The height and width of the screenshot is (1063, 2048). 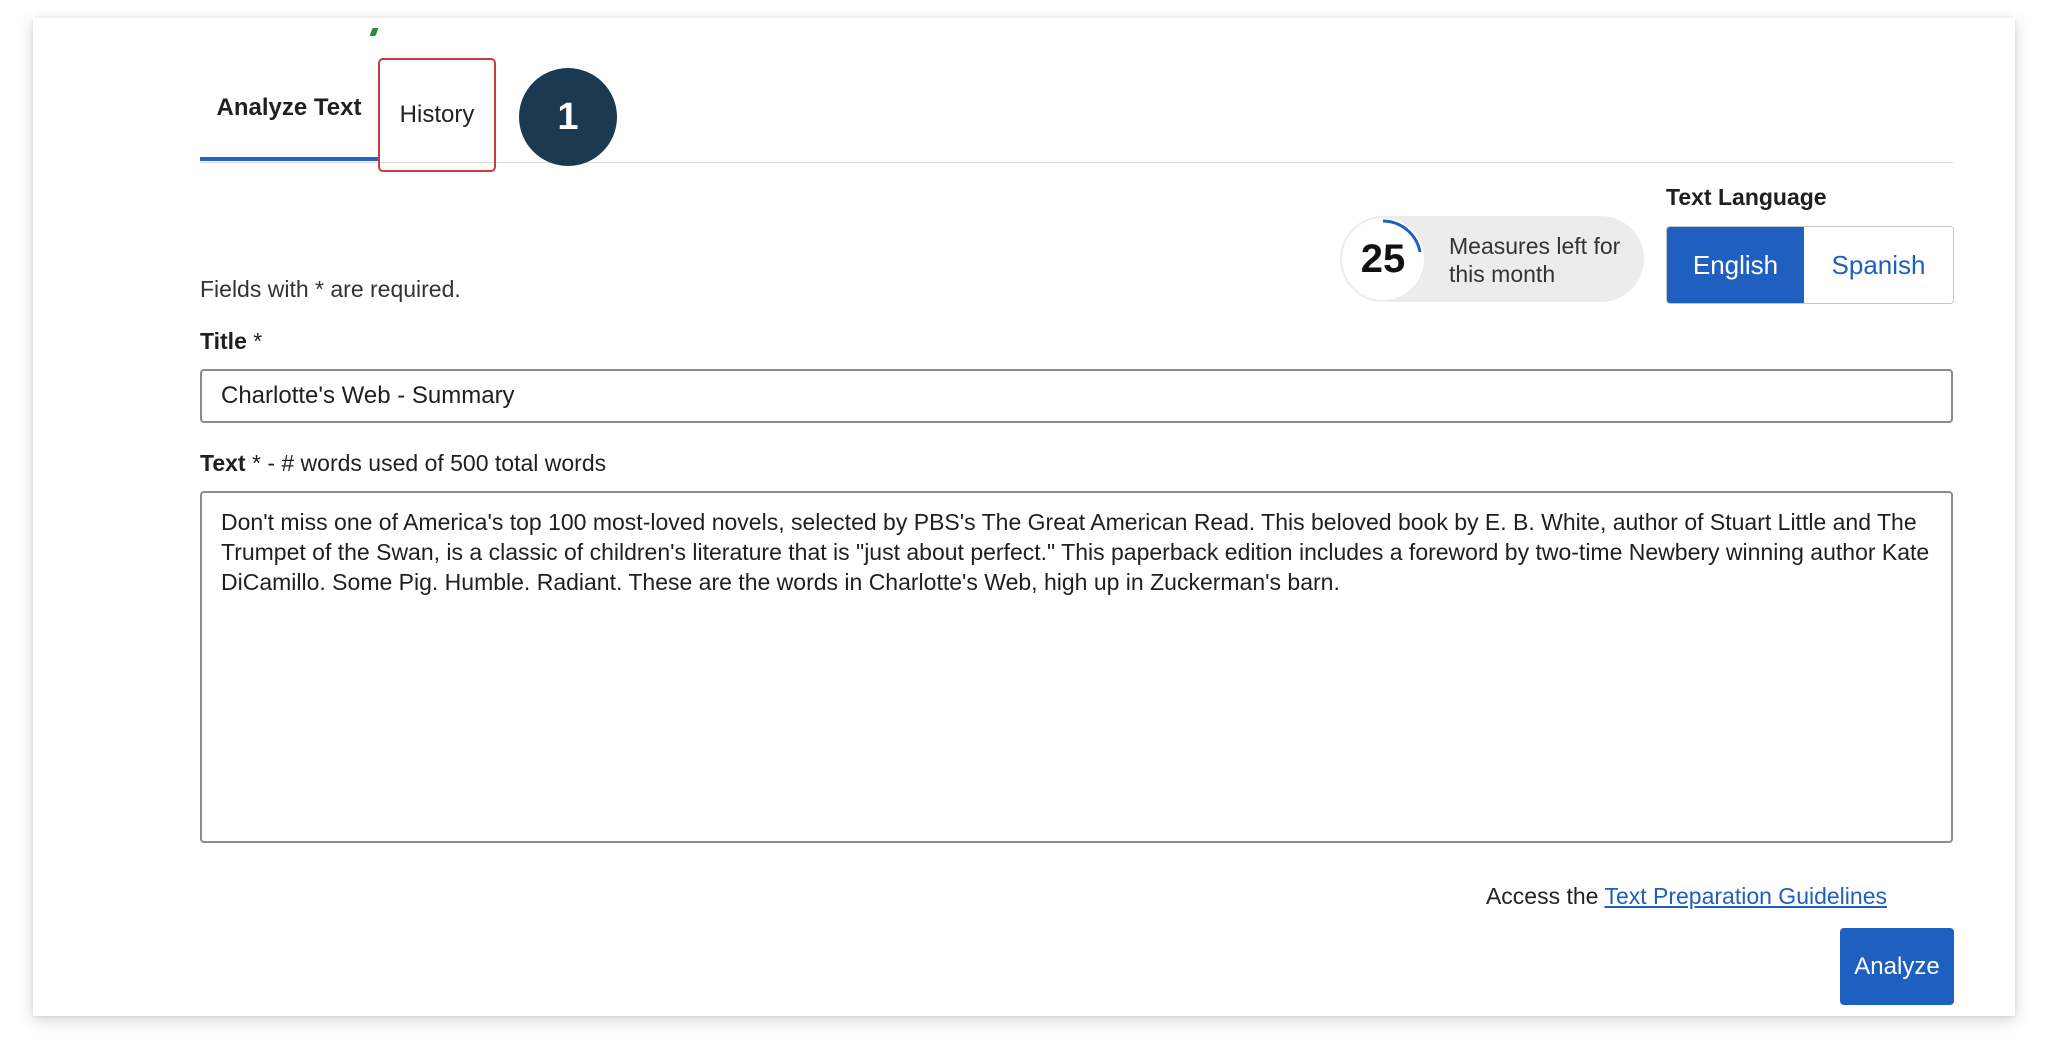 I want to click on text-language-label: Text Language, so click(x=1746, y=197).